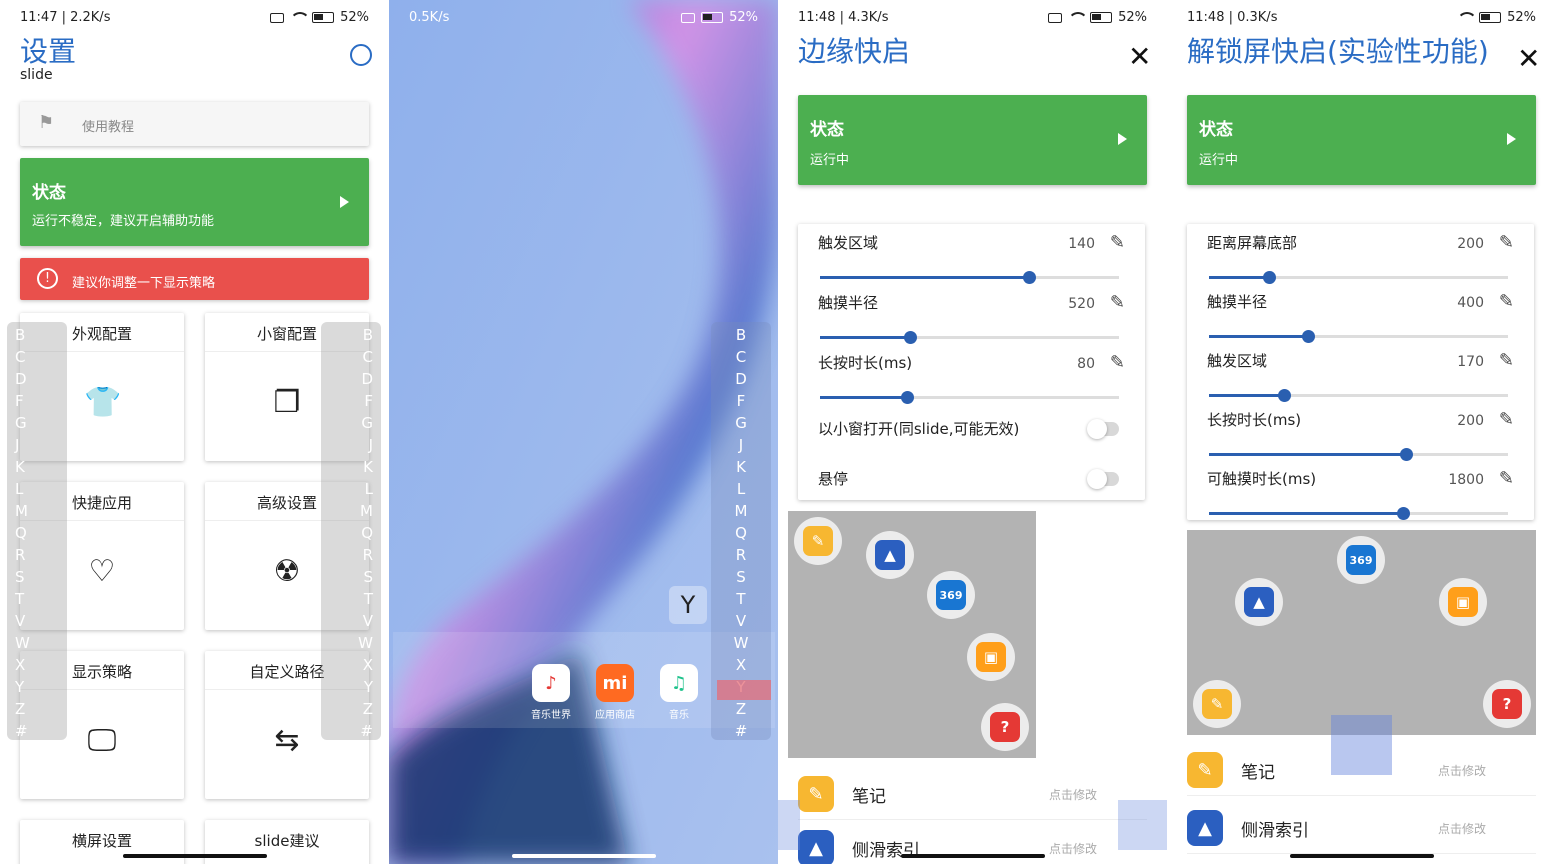 Image resolution: width=1556 pixels, height=864 pixels. What do you see at coordinates (679, 692) in the screenshot?
I see `app-shortcut: ♫ 音乐` at bounding box center [679, 692].